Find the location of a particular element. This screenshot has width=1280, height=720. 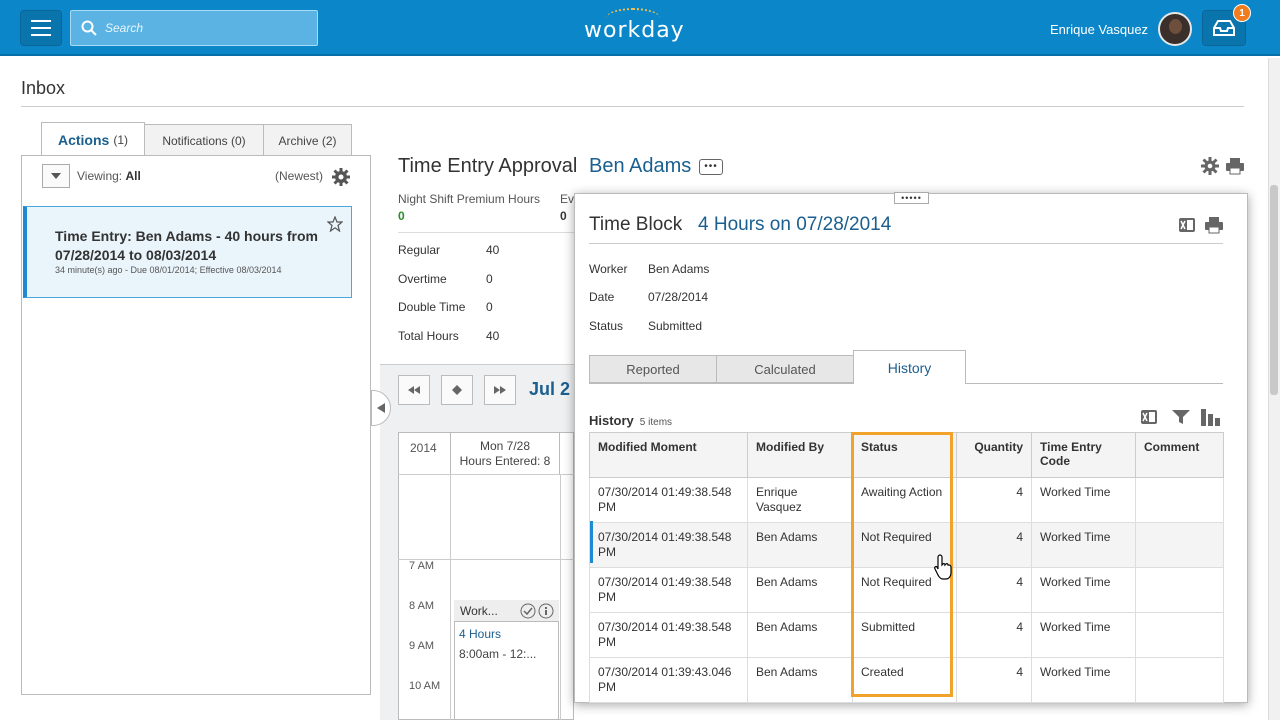

tab-history: History is located at coordinates (909, 367).